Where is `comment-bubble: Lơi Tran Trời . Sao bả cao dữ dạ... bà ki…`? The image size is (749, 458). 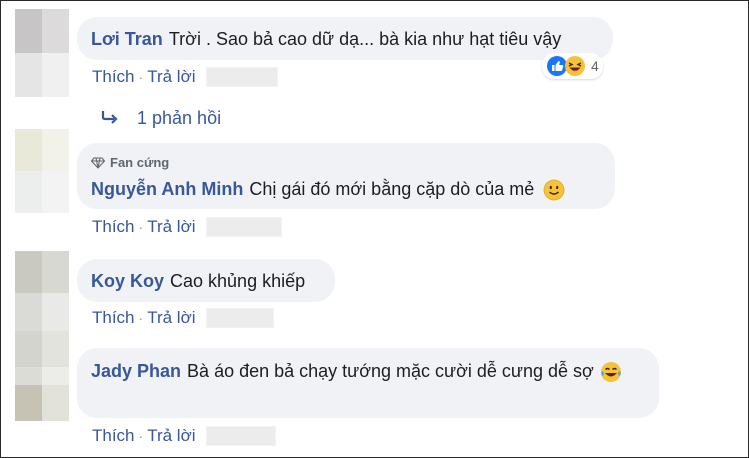 comment-bubble: Lơi Tran Trời . Sao bả cao dữ dạ... bà ki… is located at coordinates (345, 38).